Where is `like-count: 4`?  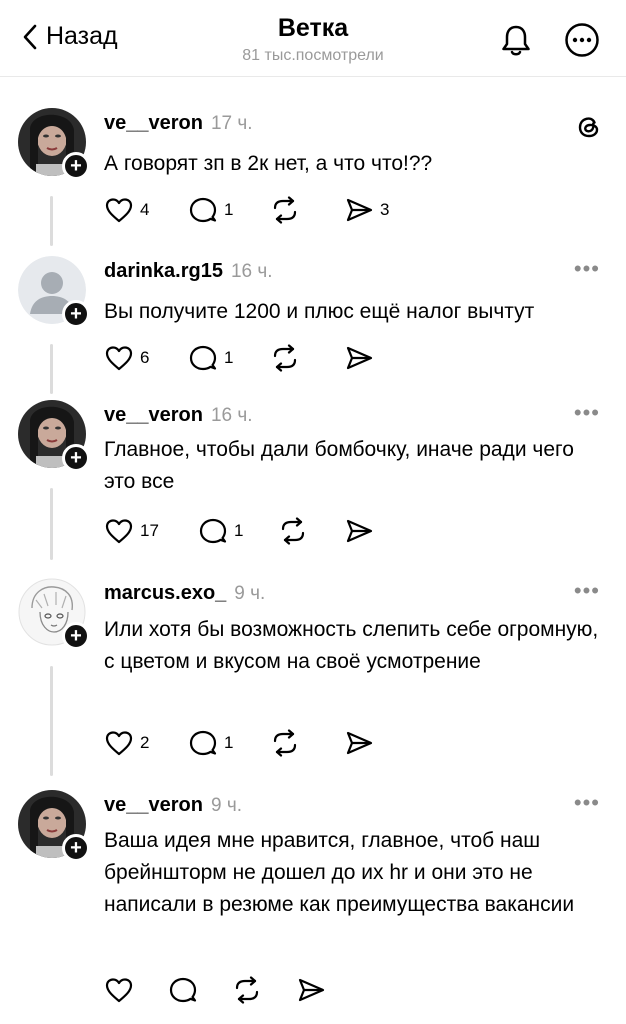 like-count: 4 is located at coordinates (145, 209).